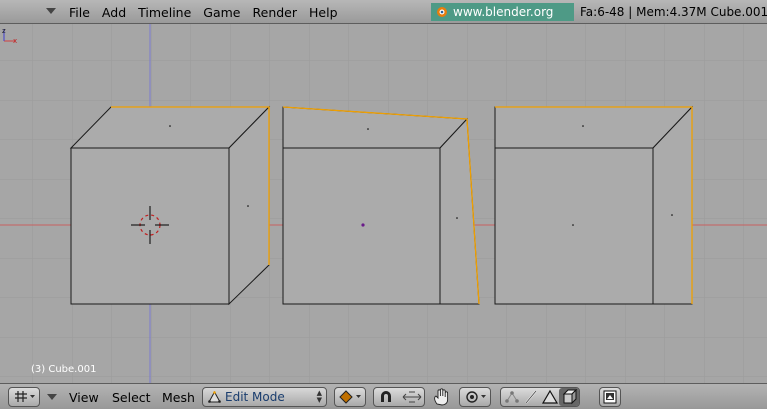 The width and height of the screenshot is (767, 409). Describe the element at coordinates (319, 396) in the screenshot. I see `updown-icon: ▲ ▼` at that location.